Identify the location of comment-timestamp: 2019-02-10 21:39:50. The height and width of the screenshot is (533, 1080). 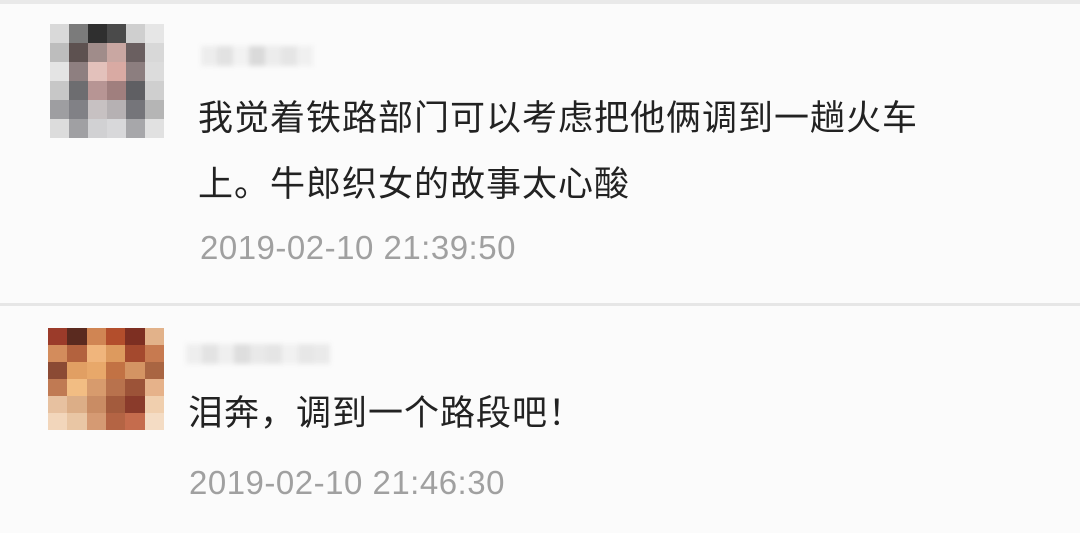
(358, 247).